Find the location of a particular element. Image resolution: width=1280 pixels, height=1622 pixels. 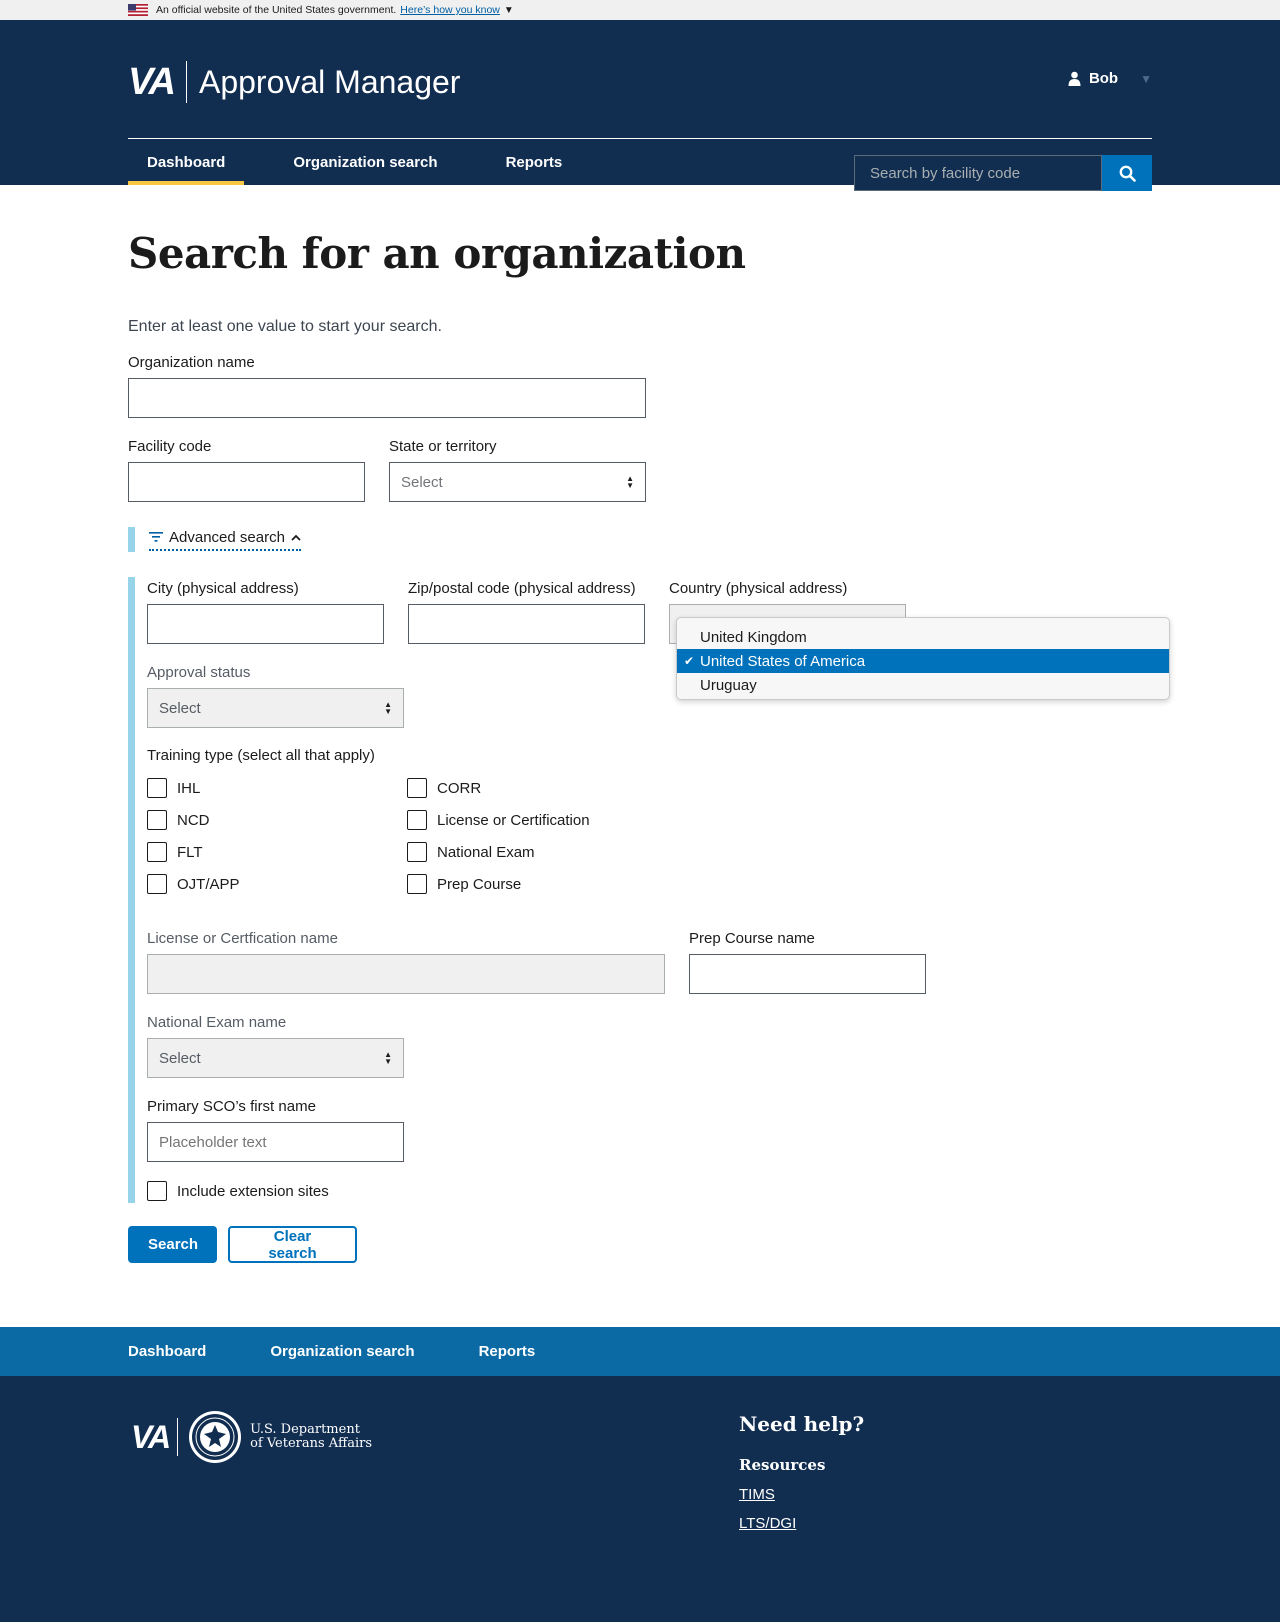

zip-label: Zip/postal code (physical address) is located at coordinates (522, 588).